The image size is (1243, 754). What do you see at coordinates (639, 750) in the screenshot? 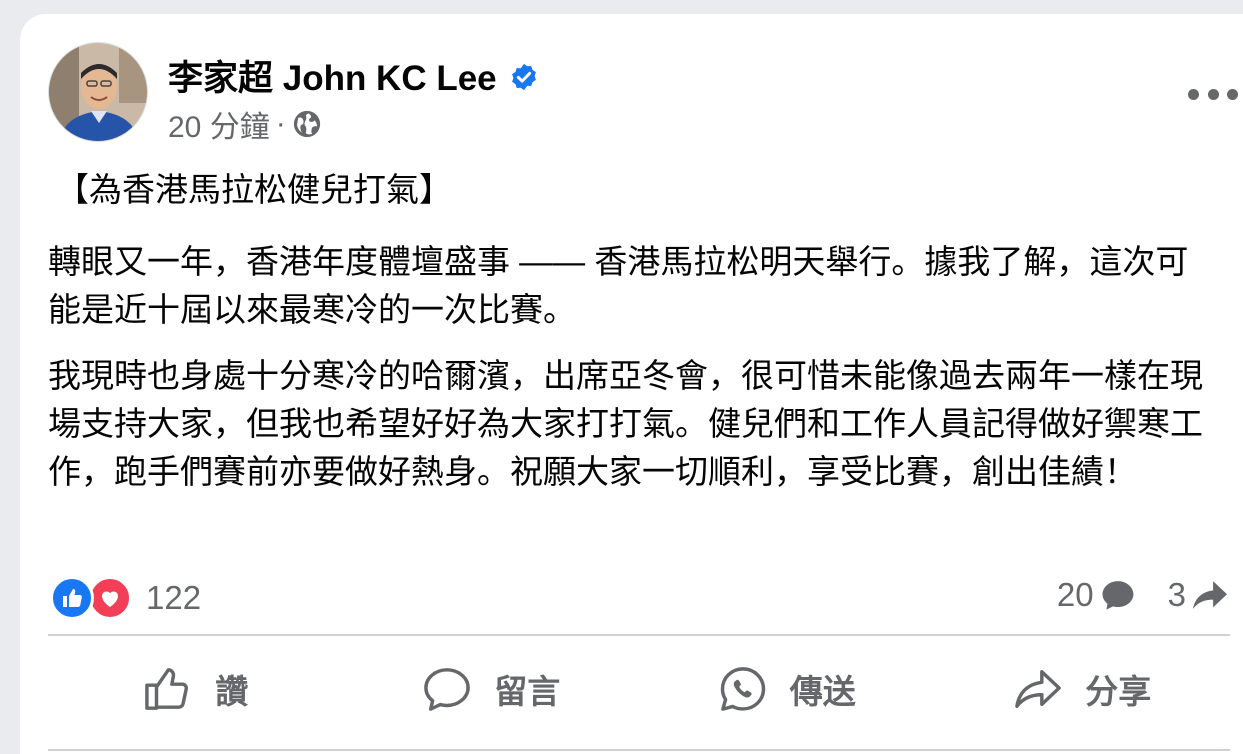
I see `bottom-divider` at bounding box center [639, 750].